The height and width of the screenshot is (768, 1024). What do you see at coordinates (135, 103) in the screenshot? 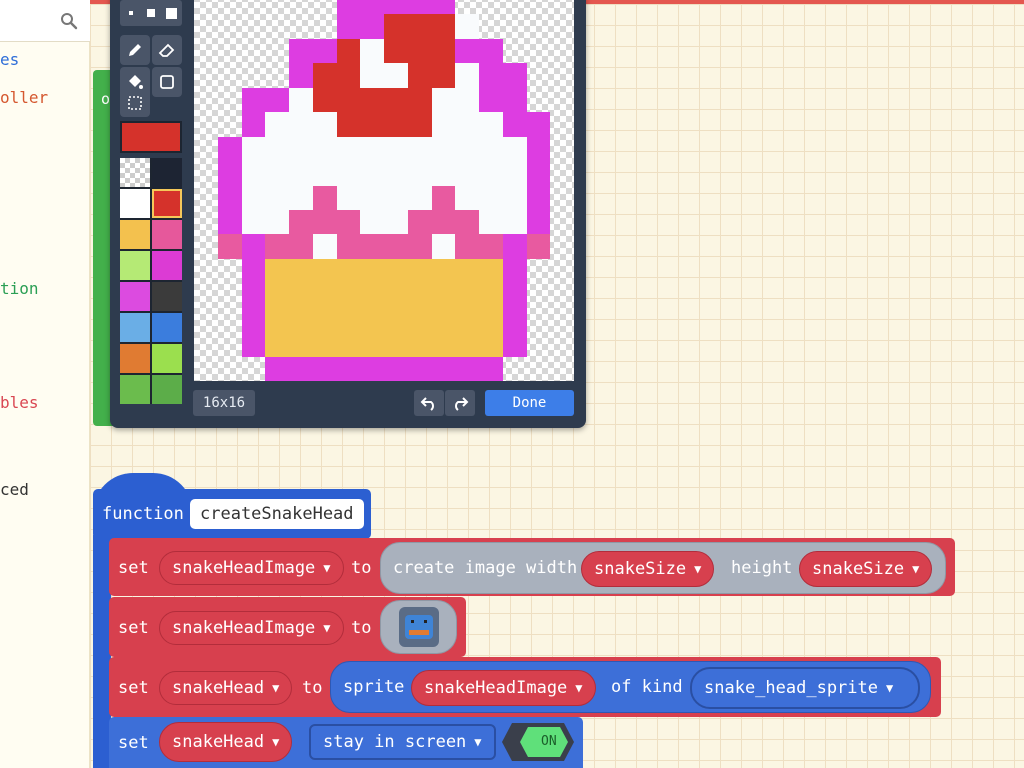
I see `marquee-tool` at bounding box center [135, 103].